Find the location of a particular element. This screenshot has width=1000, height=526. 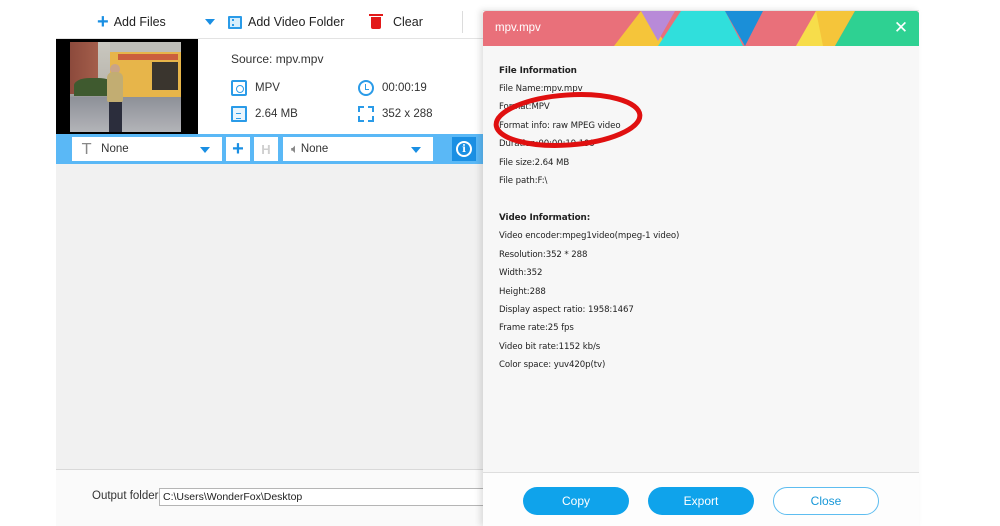

resolution-value: 352 x 288 is located at coordinates (407, 114).